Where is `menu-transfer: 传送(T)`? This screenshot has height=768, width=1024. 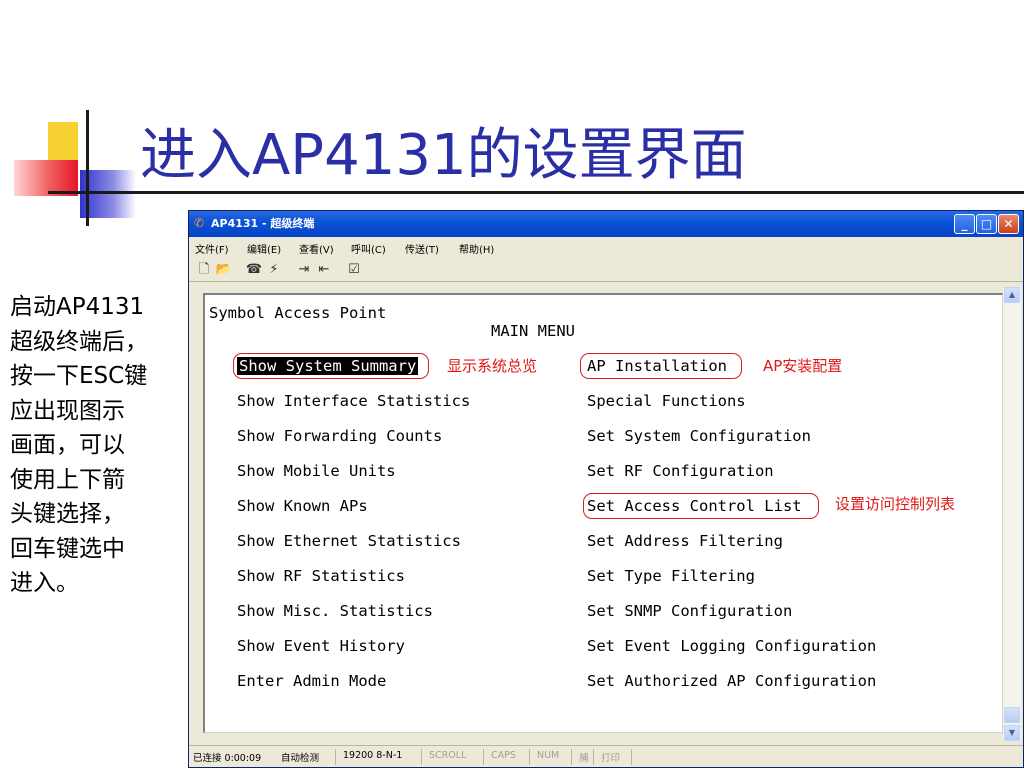
menu-transfer: 传送(T) is located at coordinates (422, 248).